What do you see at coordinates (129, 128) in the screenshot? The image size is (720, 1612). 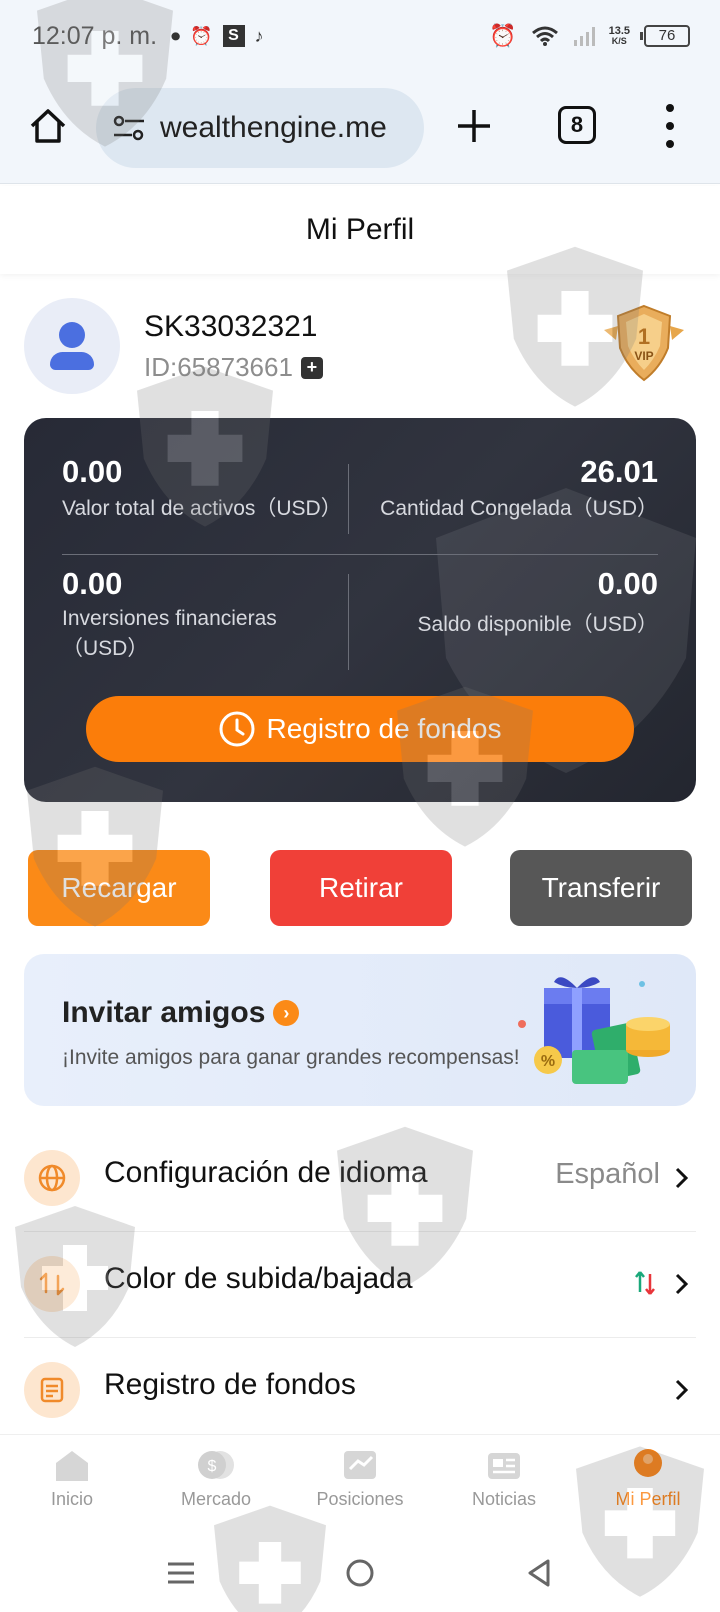 I see `site-settings-icon` at bounding box center [129, 128].